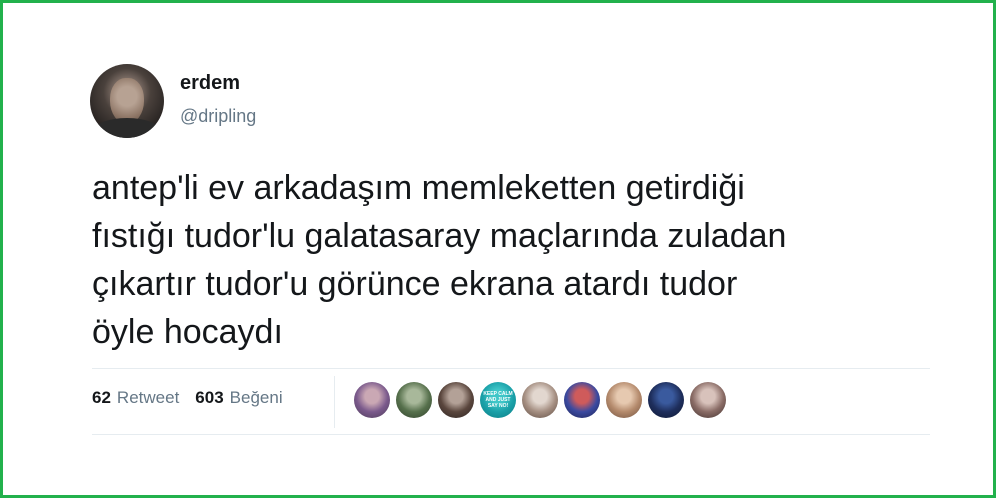  What do you see at coordinates (511, 368) in the screenshot?
I see `divider-top` at bounding box center [511, 368].